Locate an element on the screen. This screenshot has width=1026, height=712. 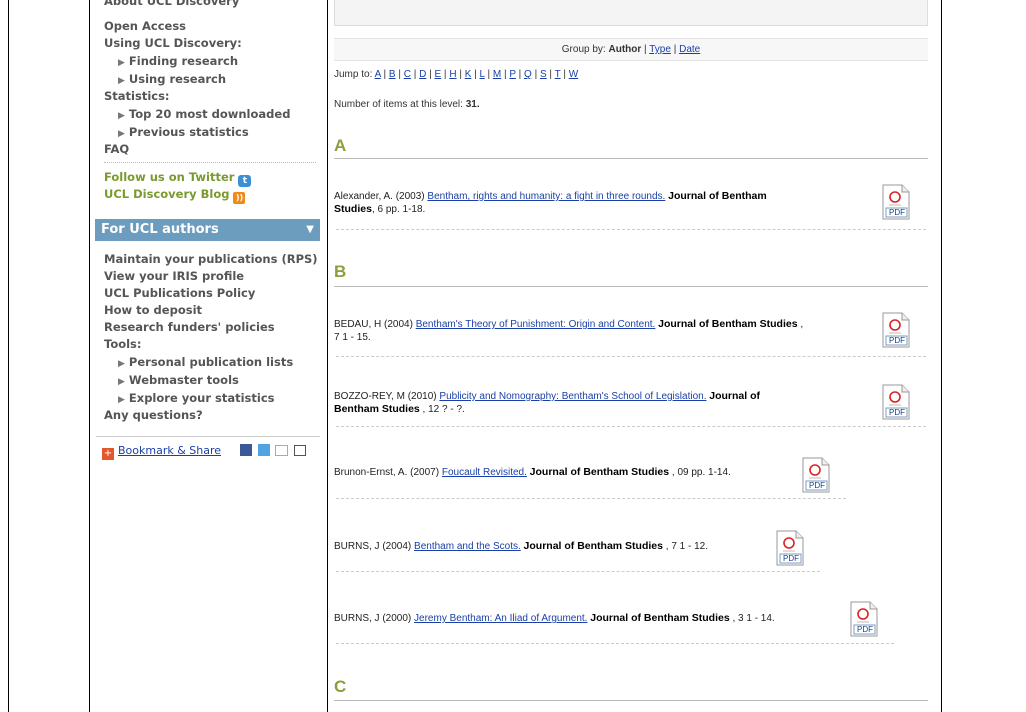
sidebar-item-blog: UCL Discovery Blog)) is located at coordinates (175, 195).